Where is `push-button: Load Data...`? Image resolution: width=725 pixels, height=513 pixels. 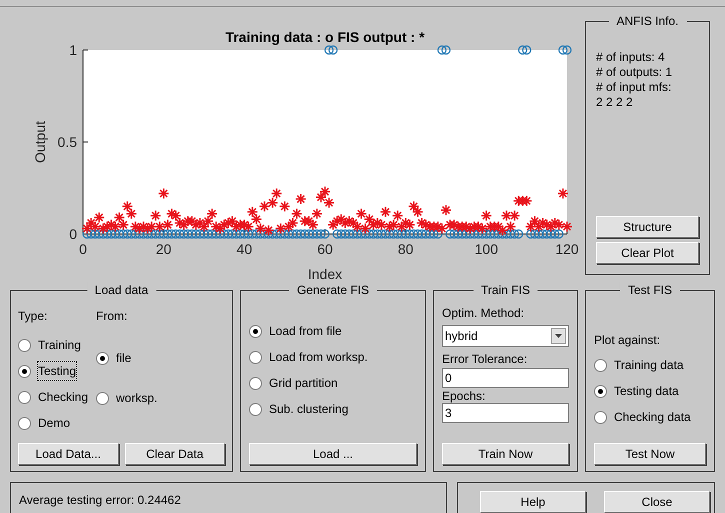
push-button: Load Data... is located at coordinates (68, 454).